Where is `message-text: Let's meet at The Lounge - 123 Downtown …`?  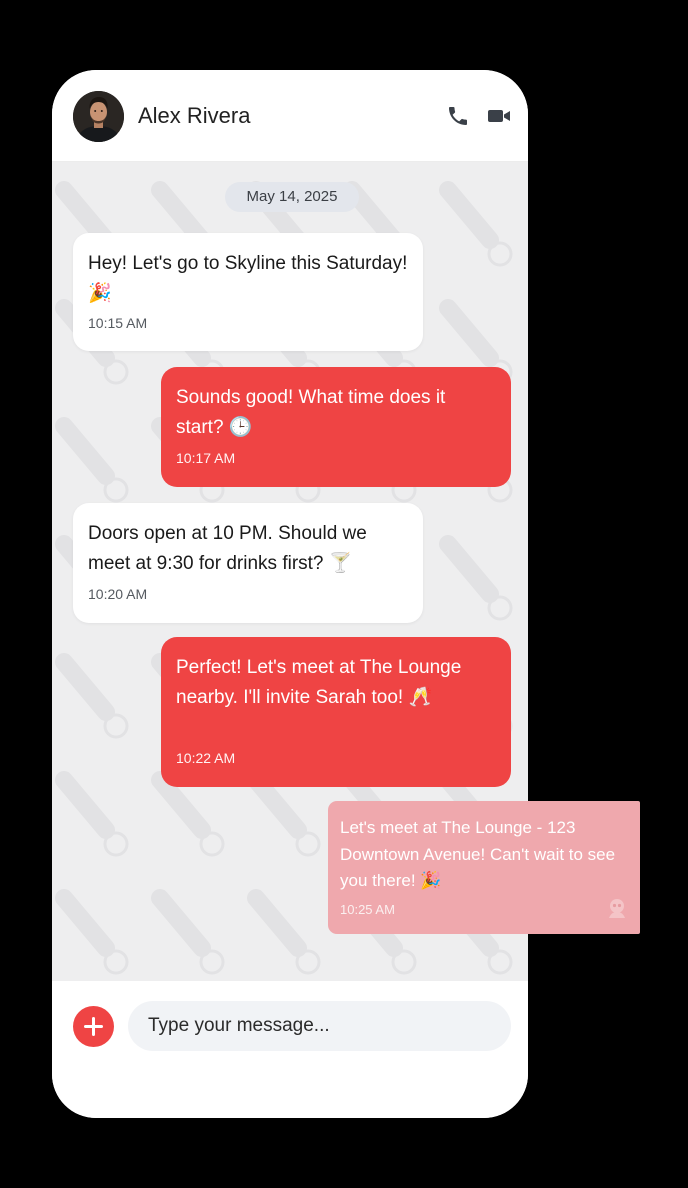 message-text: Let's meet at The Lounge - 123 Downtown … is located at coordinates (478, 854).